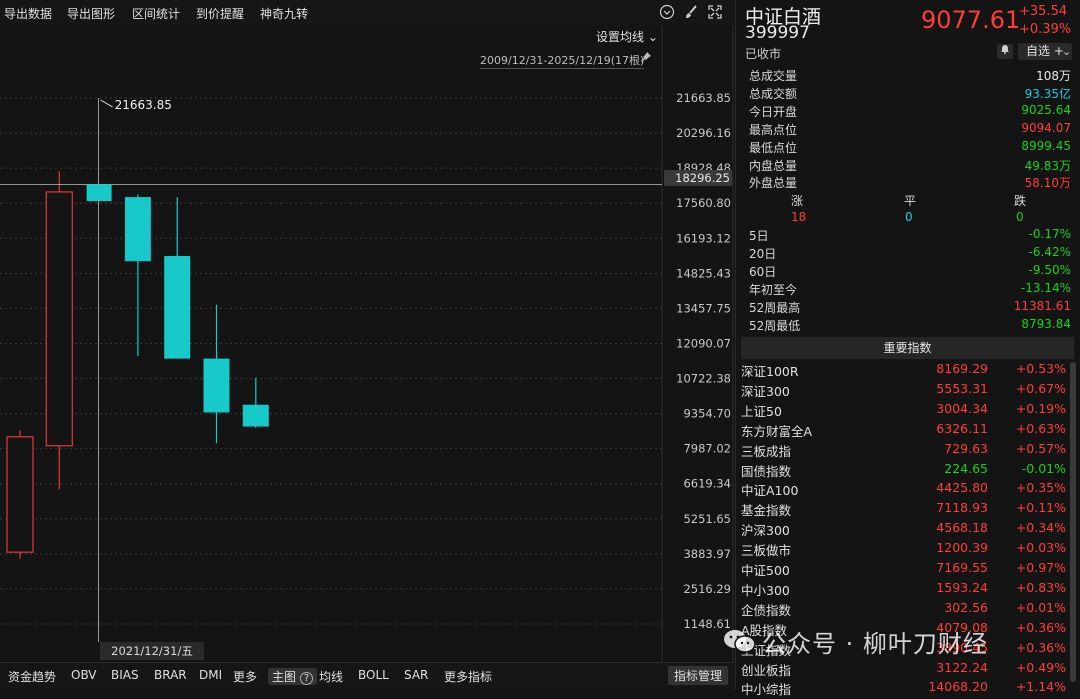  What do you see at coordinates (1047, 165) in the screenshot?
I see `stat-row-value: 49.83万` at bounding box center [1047, 165].